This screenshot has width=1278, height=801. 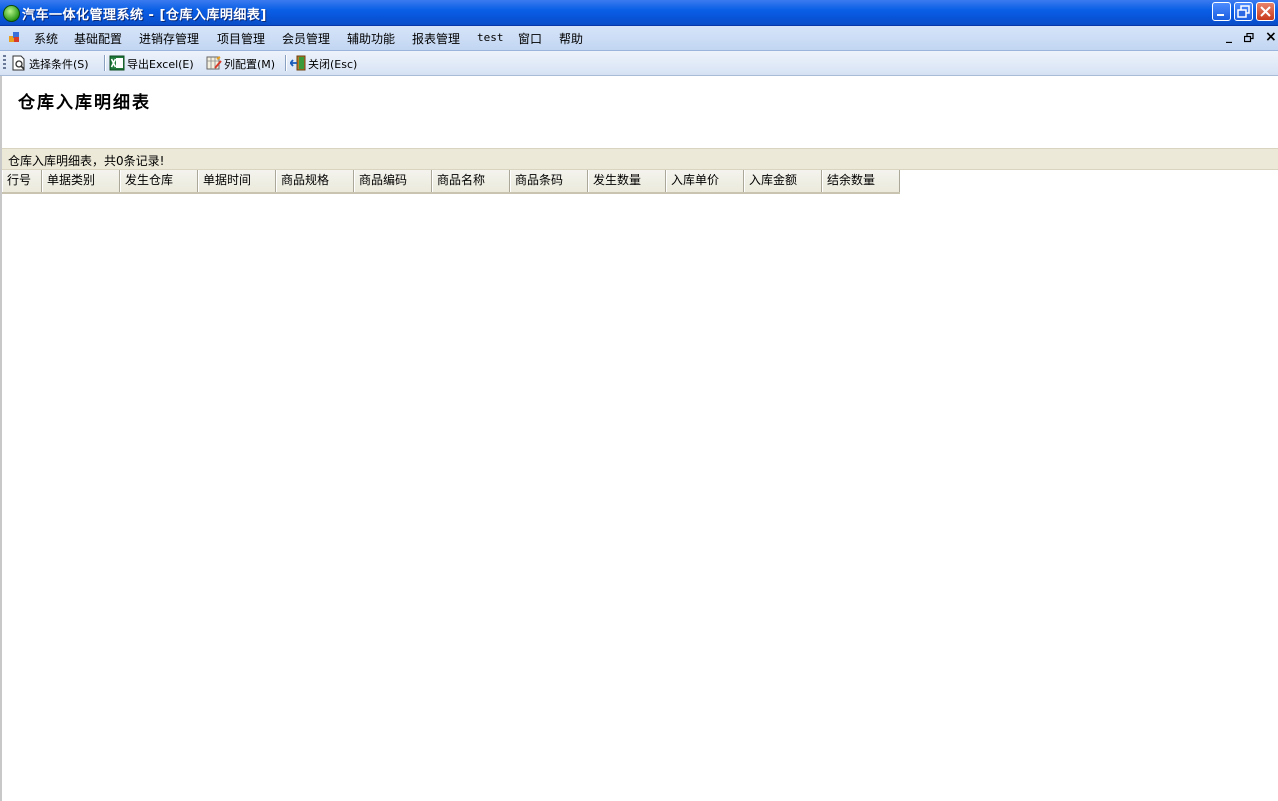 What do you see at coordinates (640, 159) in the screenshot?
I see `record-summary-bar: 仓库入库明细表，共0条记录!` at bounding box center [640, 159].